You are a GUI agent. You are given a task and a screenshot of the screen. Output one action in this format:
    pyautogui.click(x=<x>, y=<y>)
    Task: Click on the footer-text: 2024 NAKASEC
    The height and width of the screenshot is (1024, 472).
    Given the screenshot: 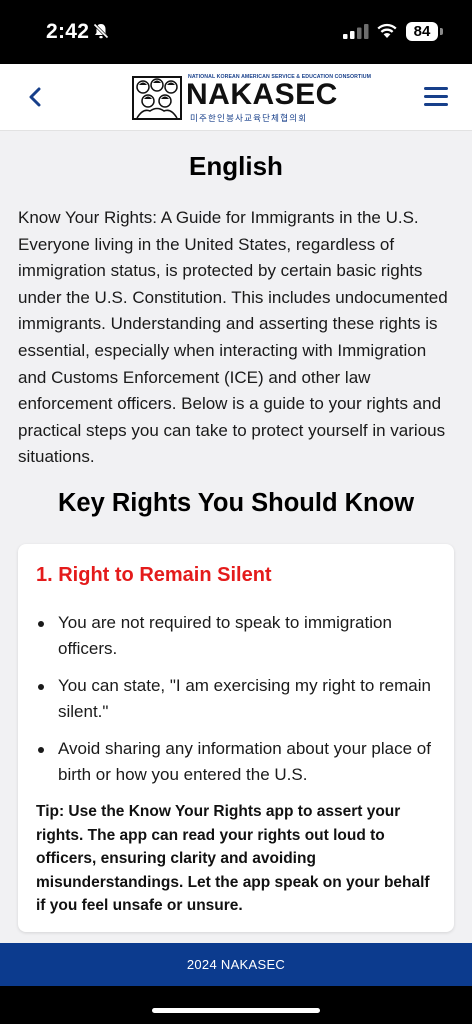 What is the action you would take?
    pyautogui.click(x=236, y=964)
    